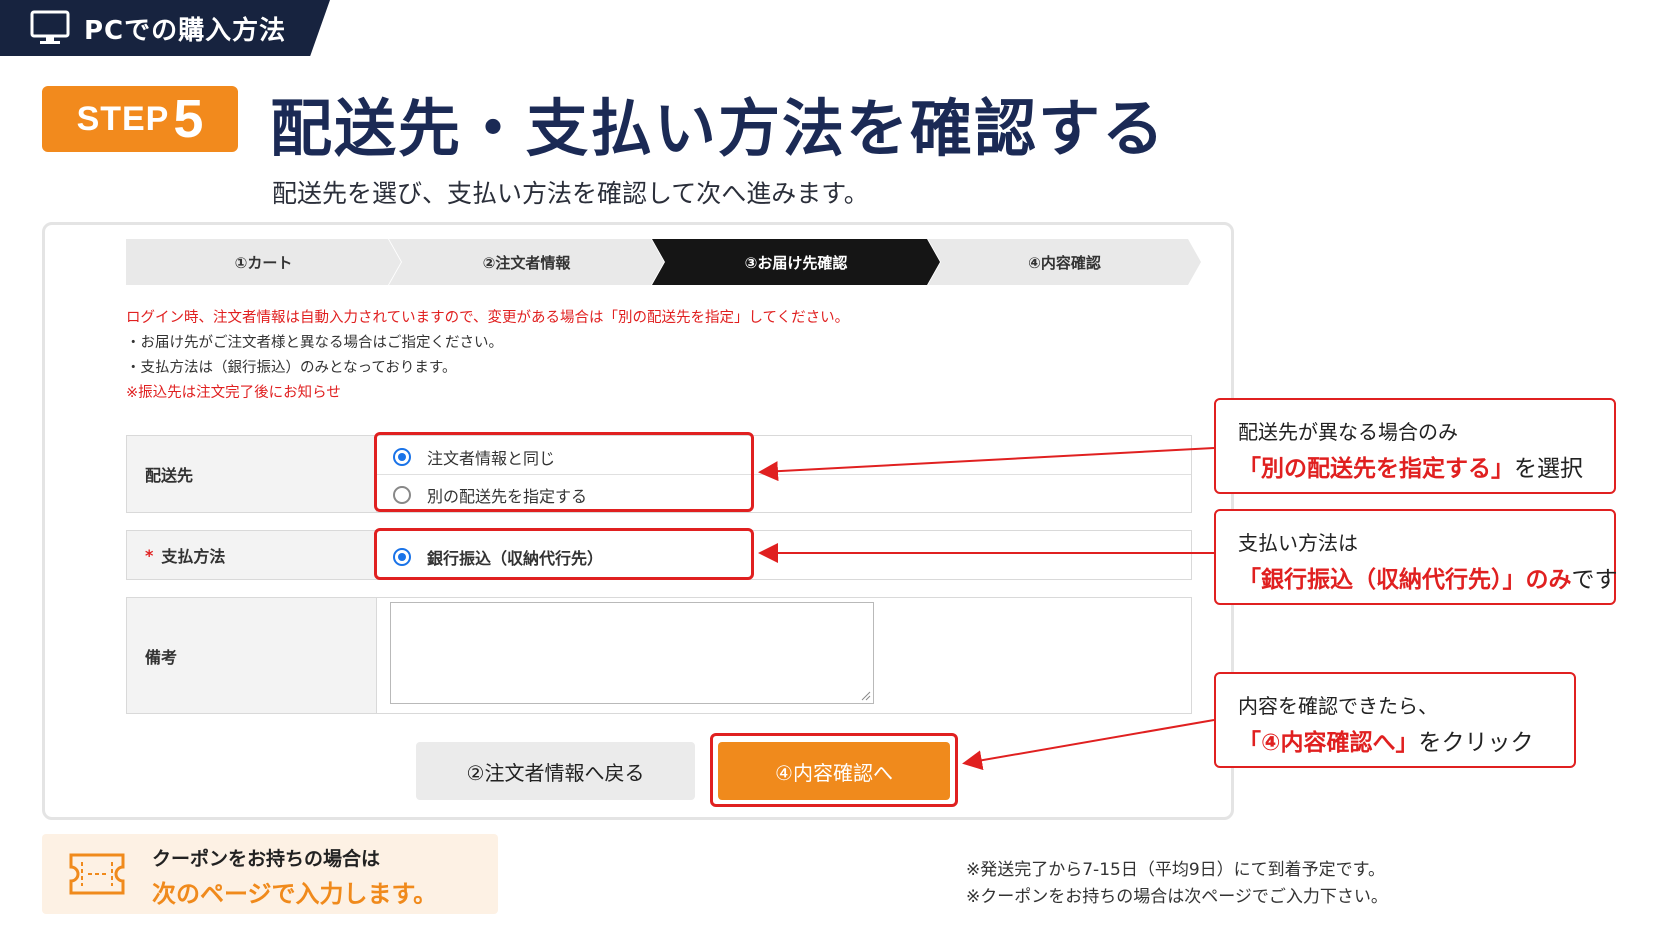 Image resolution: width=1672 pixels, height=941 pixels. Describe the element at coordinates (1175, 870) in the screenshot. I see `footnote-delivery: ※発送完了から7-15日（平均9日）にて到着予定です。` at that location.